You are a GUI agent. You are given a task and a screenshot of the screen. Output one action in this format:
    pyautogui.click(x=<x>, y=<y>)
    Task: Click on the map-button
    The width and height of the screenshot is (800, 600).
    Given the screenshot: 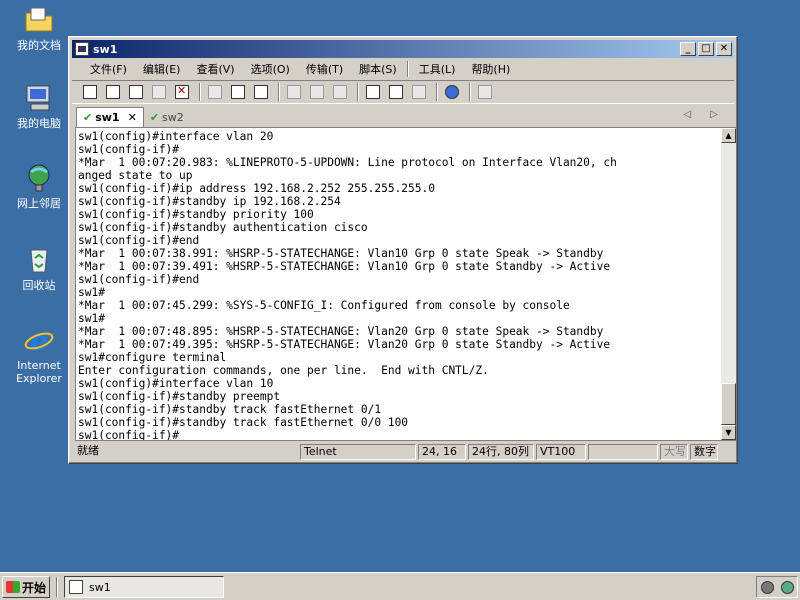 What is the action you would take?
    pyautogui.click(x=485, y=92)
    